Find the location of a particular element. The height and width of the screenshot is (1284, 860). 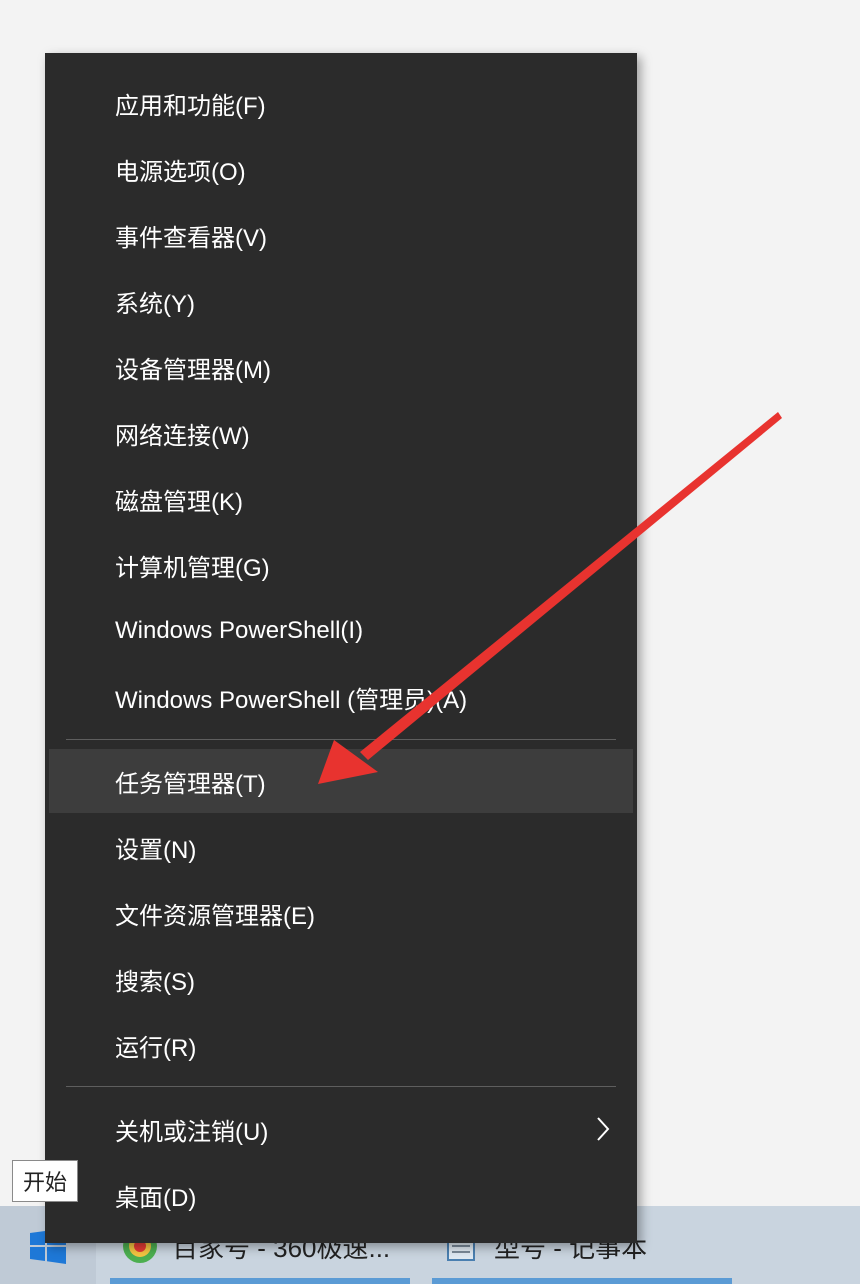

chevron-right-icon is located at coordinates (603, 1129).